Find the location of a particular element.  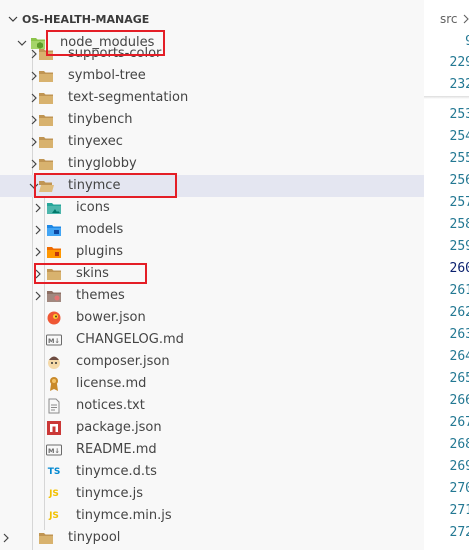

line-number: 264 is located at coordinates (459, 356).